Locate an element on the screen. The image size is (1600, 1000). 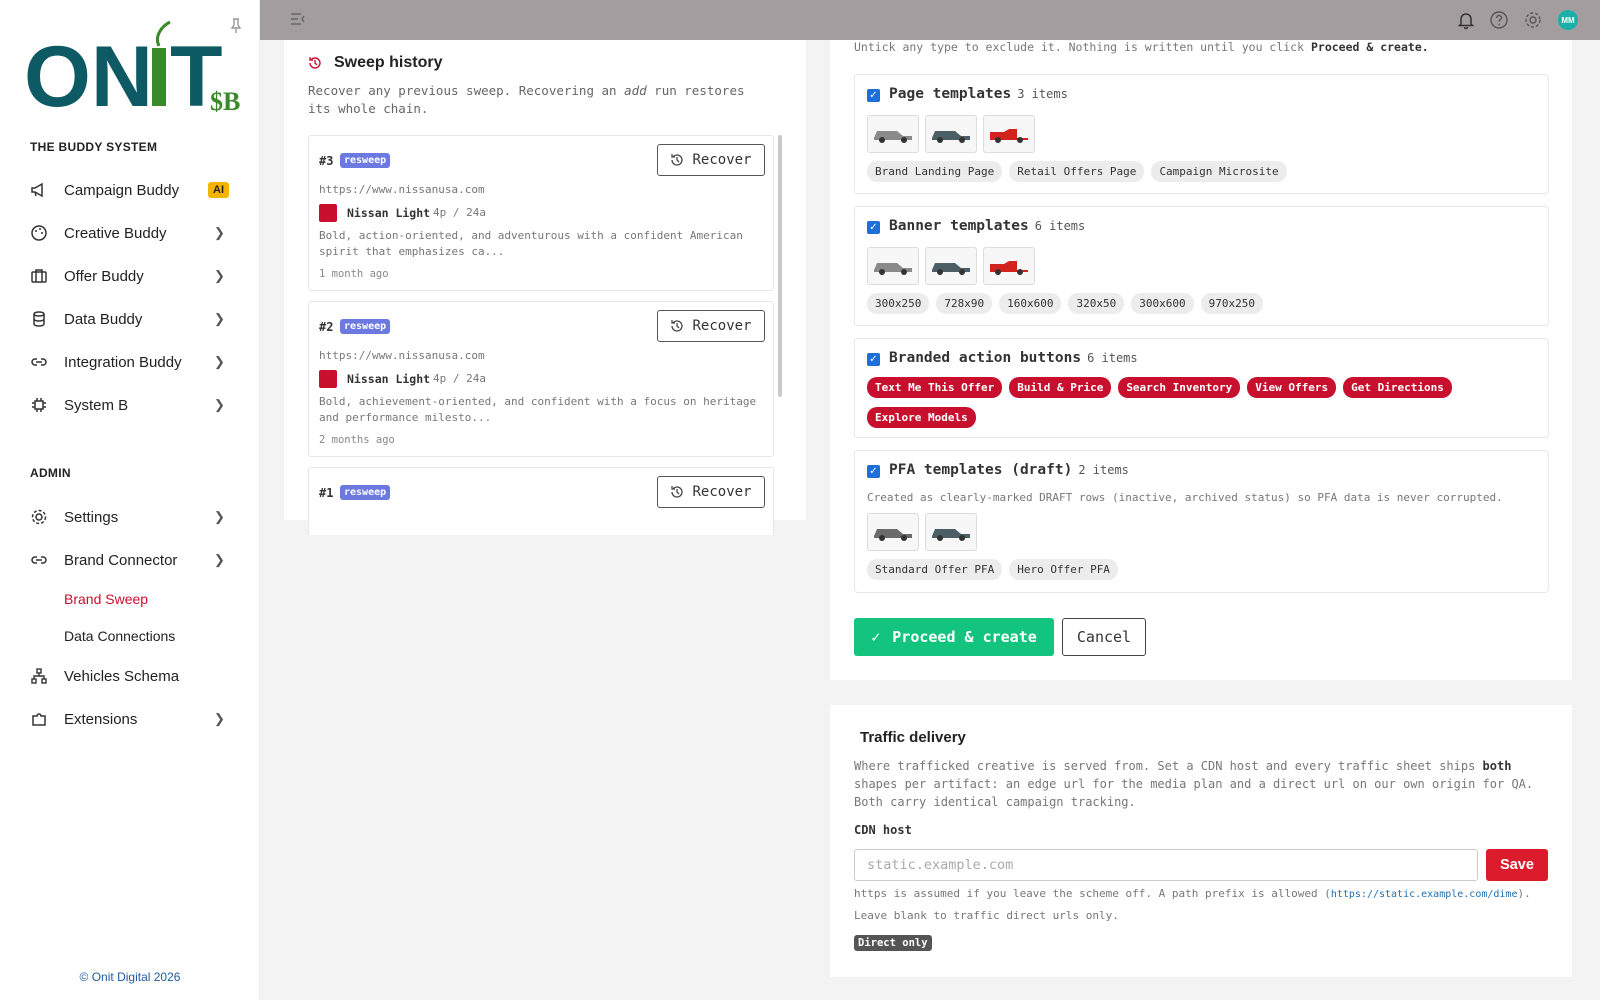
nav-offer-buddy: Offer Buddy ❯ is located at coordinates (130, 276).